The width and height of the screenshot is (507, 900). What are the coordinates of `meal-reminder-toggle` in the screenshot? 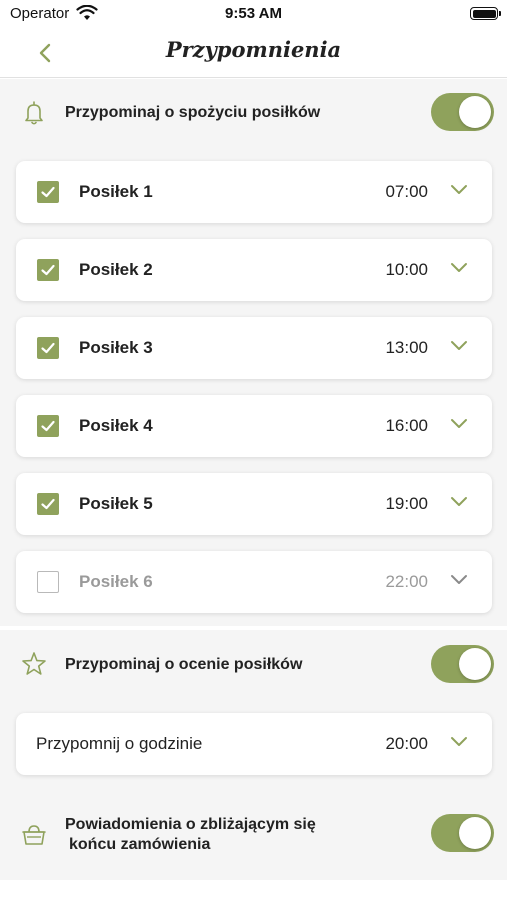 It's located at (462, 112).